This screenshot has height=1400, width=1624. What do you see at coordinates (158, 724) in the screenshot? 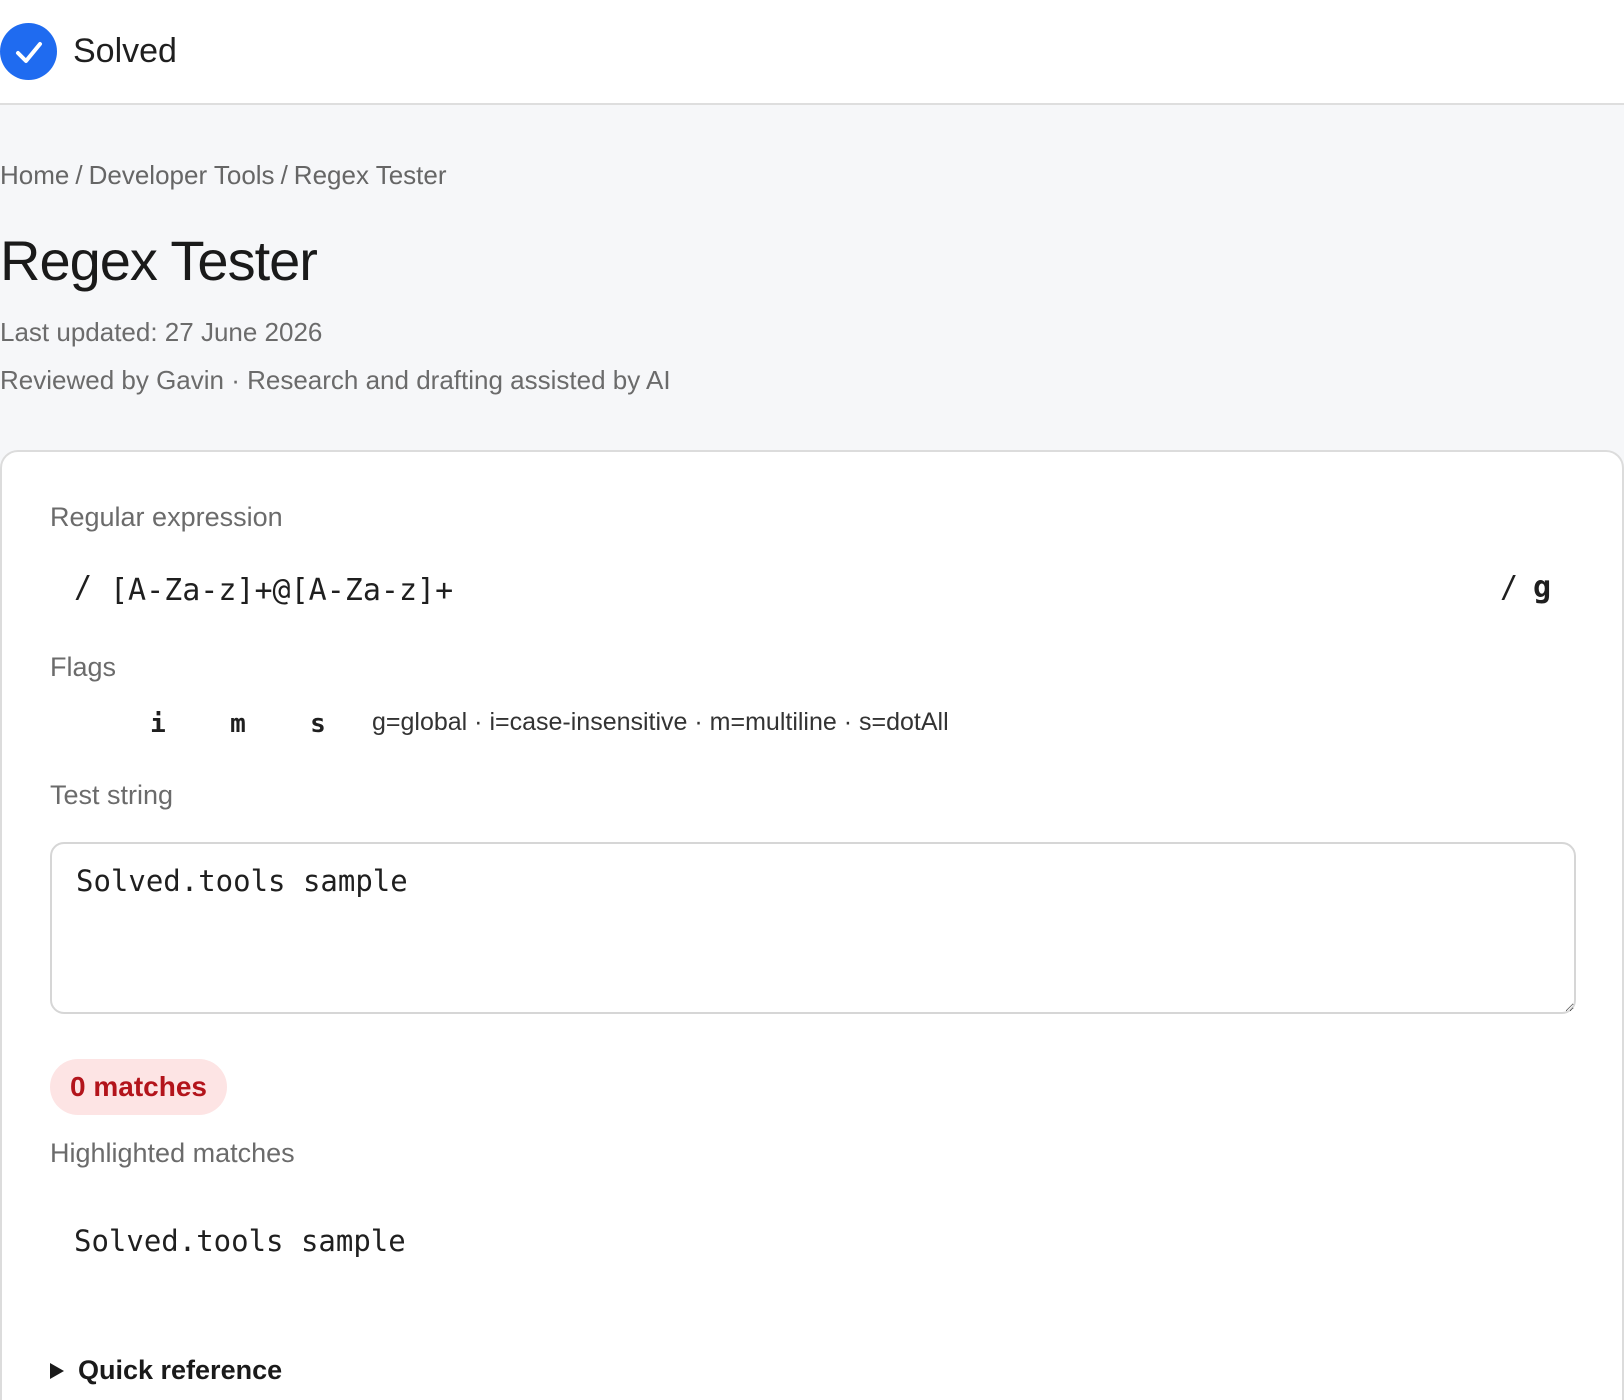
I see `flag-i-toggle: i` at bounding box center [158, 724].